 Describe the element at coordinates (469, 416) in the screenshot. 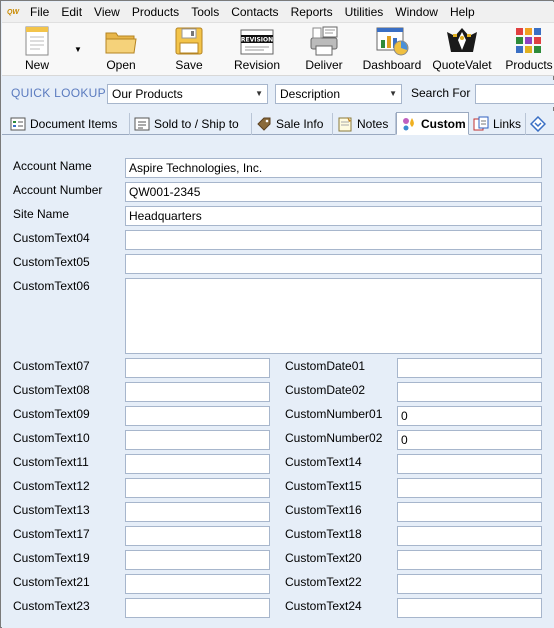

I see `customnumber01-field: 0` at that location.